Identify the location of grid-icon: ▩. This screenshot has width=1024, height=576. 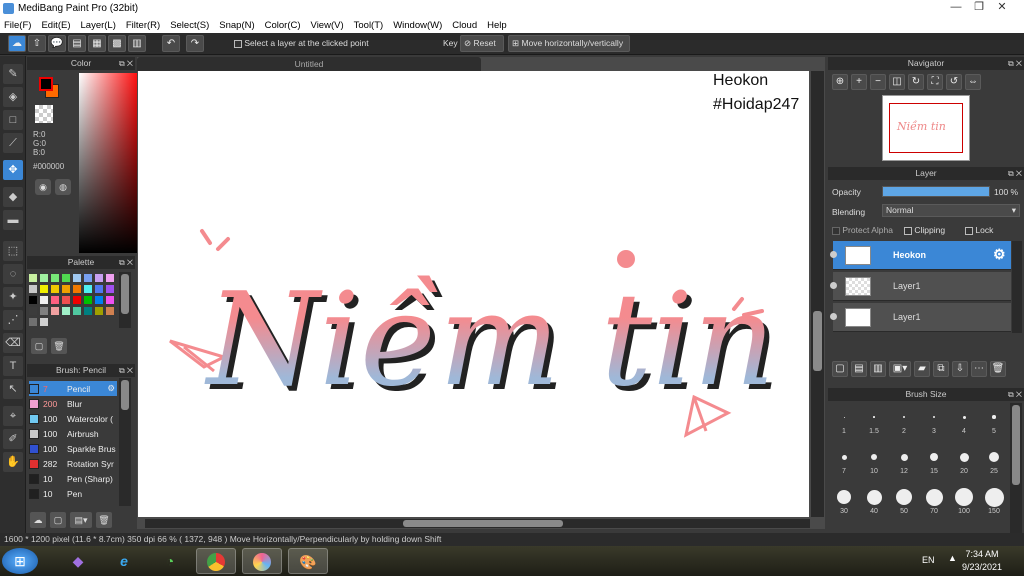
(117, 43).